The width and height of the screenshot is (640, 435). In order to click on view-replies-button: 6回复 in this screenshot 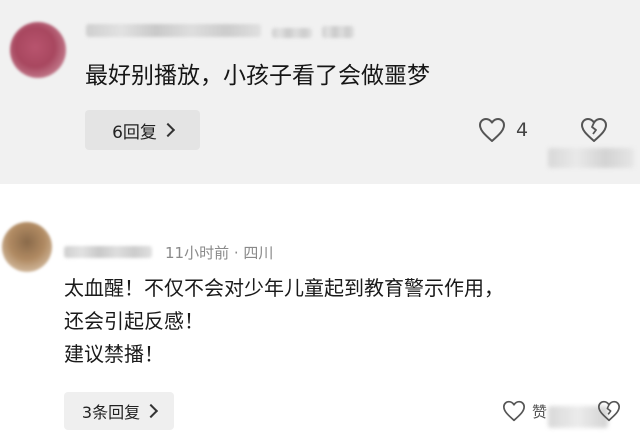, I will do `click(142, 130)`.